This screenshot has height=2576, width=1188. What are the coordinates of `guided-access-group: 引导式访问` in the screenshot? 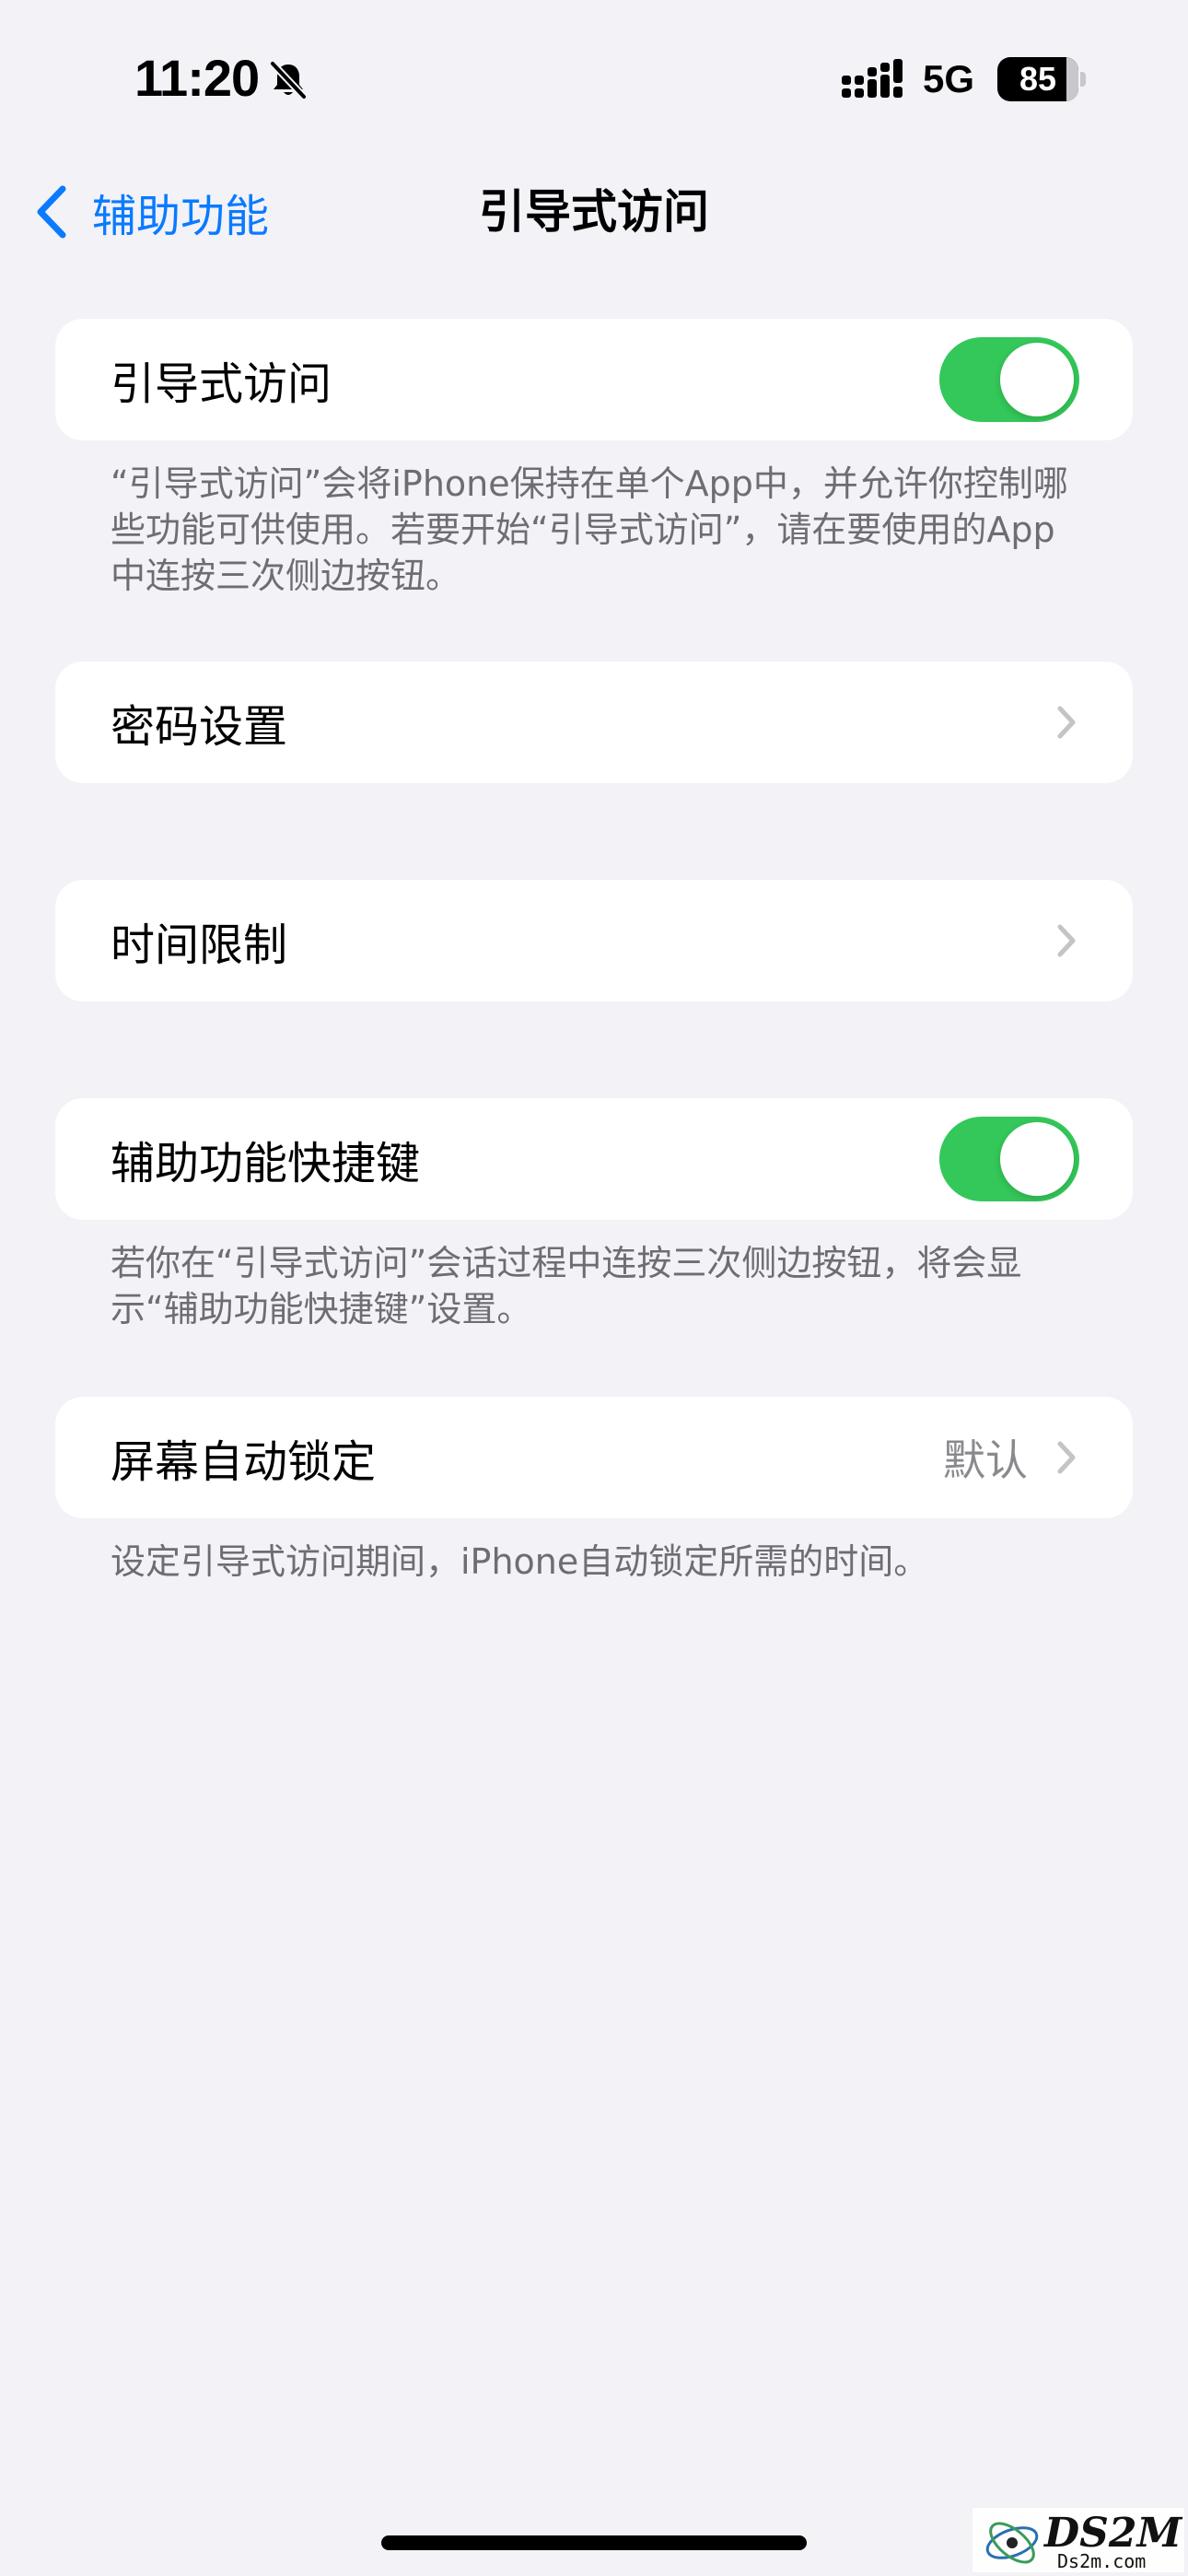 It's located at (594, 379).